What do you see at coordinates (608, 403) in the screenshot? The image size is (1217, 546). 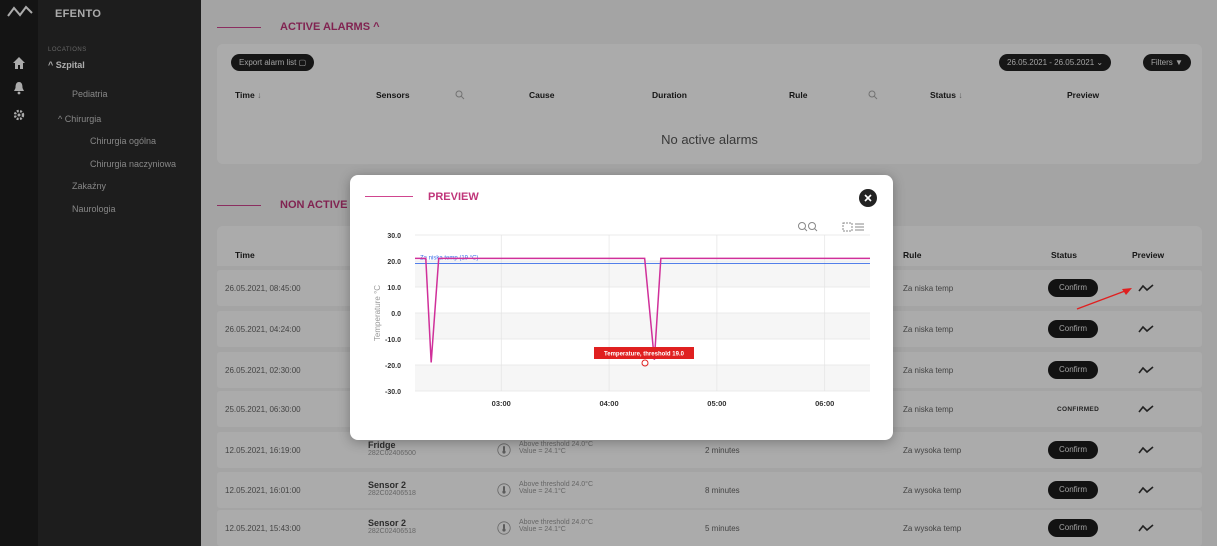 I see `x-tick-label: 04:00` at bounding box center [608, 403].